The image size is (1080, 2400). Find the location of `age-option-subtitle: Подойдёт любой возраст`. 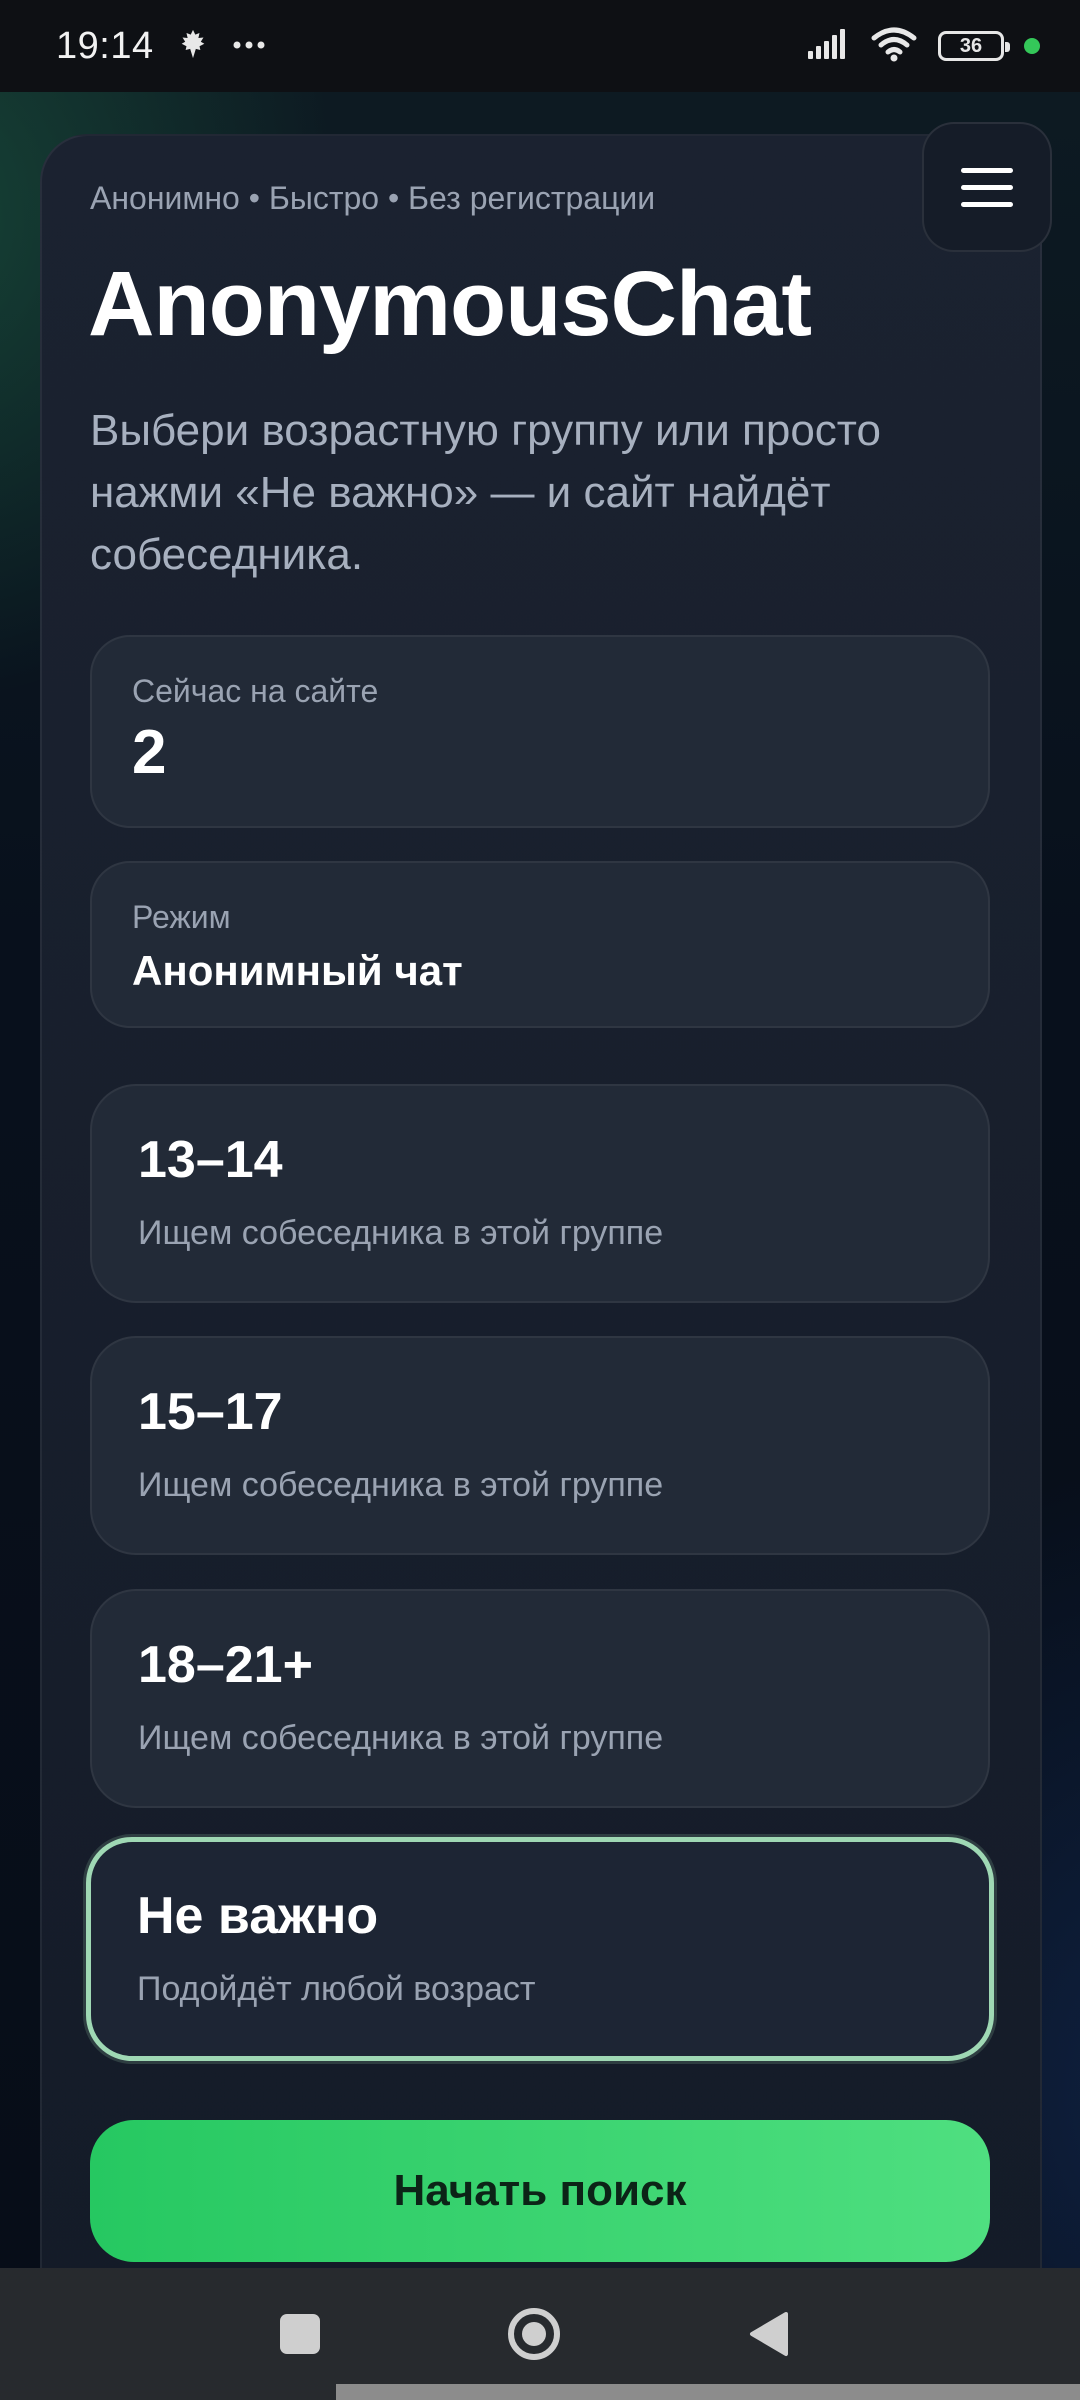

age-option-subtitle: Подойдёт любой возраст is located at coordinates (336, 1989).